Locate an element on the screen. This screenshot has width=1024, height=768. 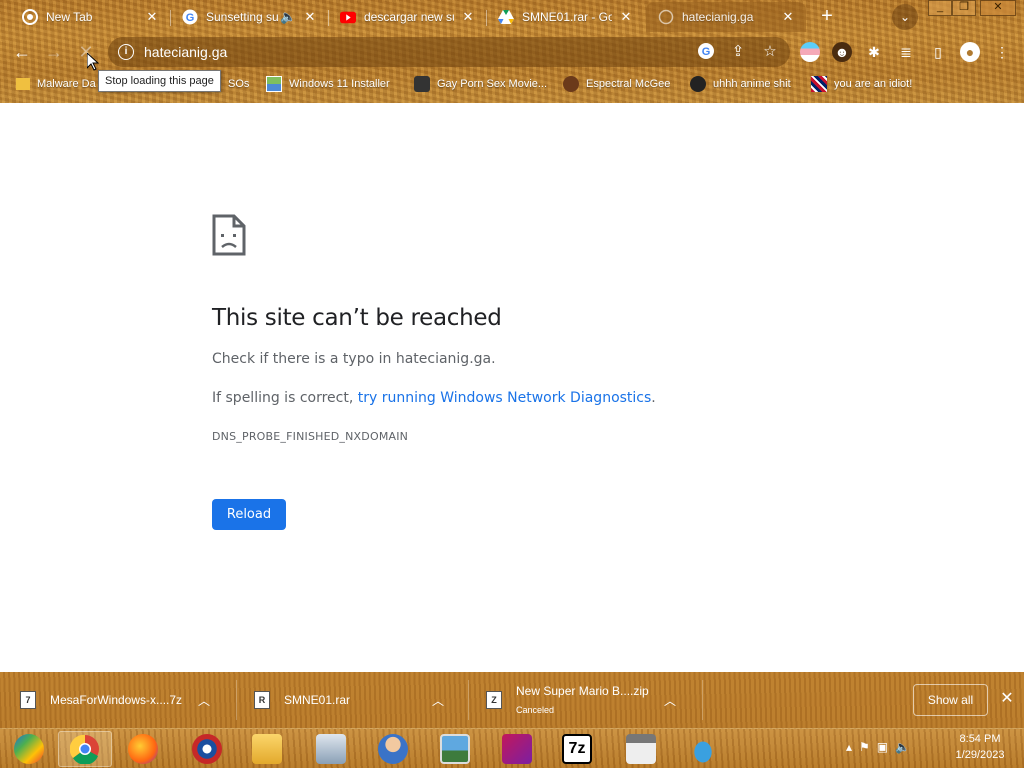
youtube-icon is located at coordinates (348, 17).